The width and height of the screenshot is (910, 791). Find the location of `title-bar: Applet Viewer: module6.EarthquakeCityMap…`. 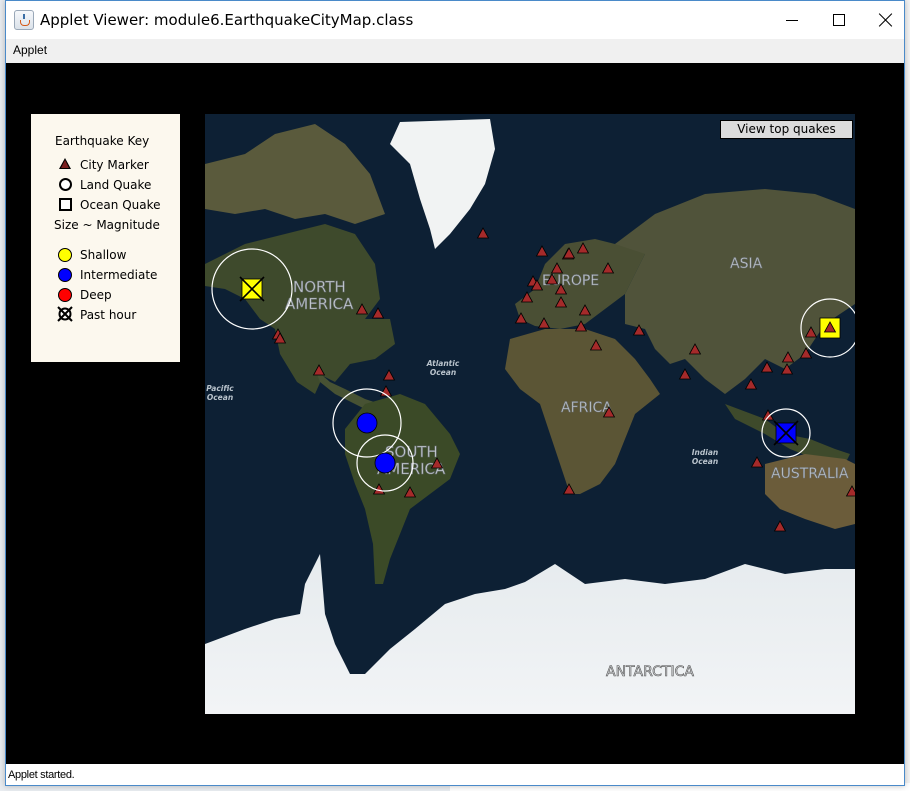

title-bar: Applet Viewer: module6.EarthquakeCityMap… is located at coordinates (455, 20).